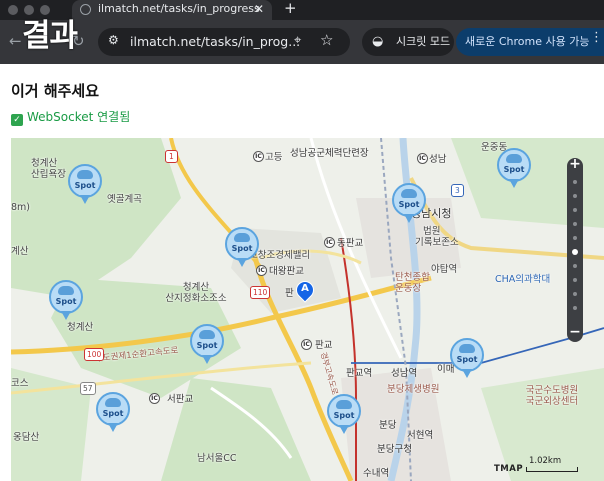 The width and height of the screenshot is (604, 481). Describe the element at coordinates (575, 252) in the screenshot. I see `zoom-slider-handle` at that location.